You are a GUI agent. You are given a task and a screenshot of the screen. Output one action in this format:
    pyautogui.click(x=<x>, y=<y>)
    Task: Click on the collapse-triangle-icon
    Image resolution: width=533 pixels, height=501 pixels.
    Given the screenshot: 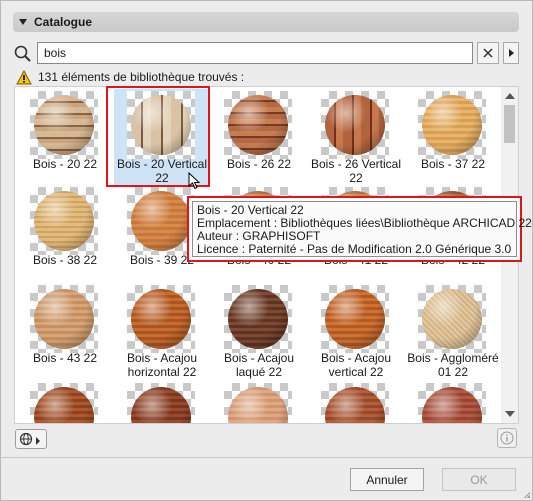 What is the action you would take?
    pyautogui.click(x=23, y=22)
    